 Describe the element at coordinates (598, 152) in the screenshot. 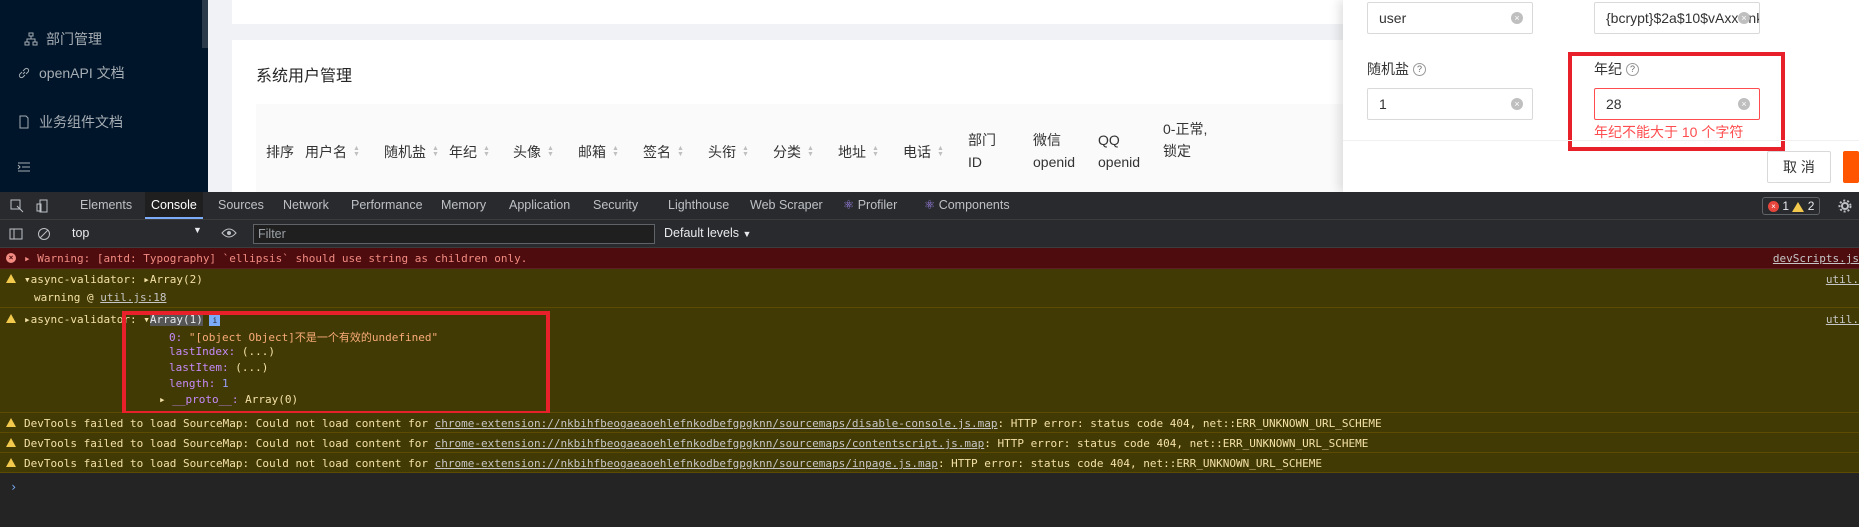

I see `column-header: 邮箱 ▲ ▼` at that location.